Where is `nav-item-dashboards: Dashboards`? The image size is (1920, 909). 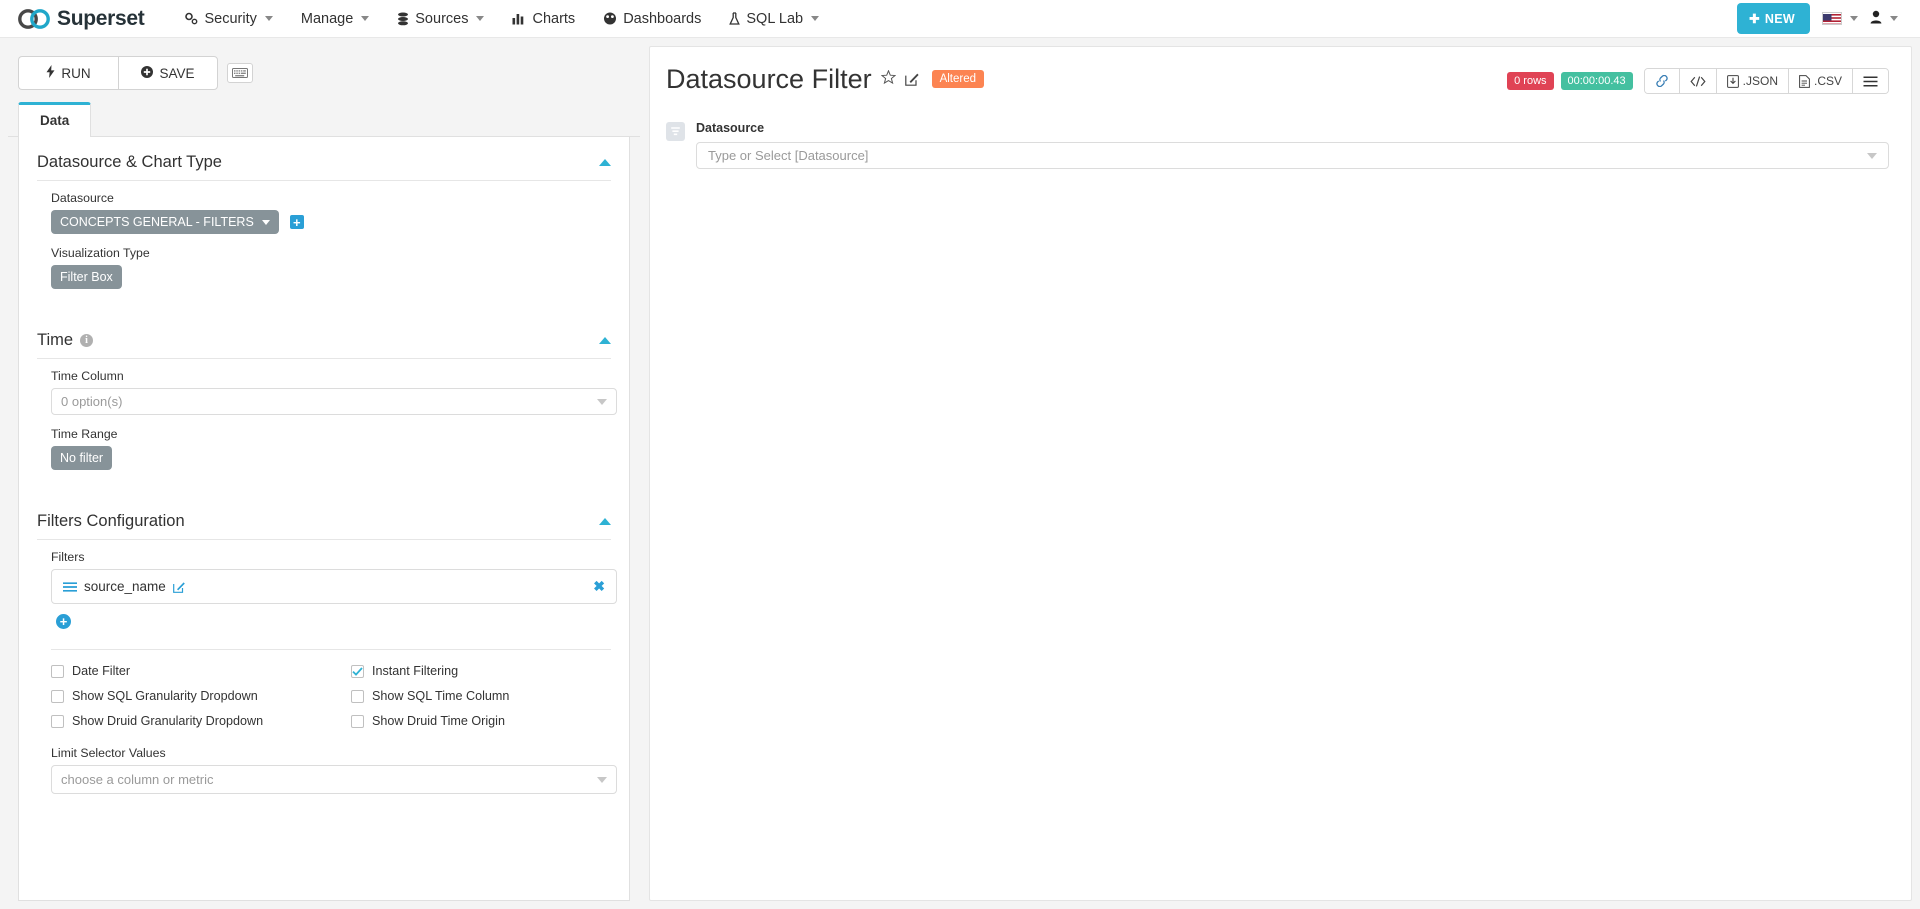
nav-item-dashboards: Dashboards is located at coordinates (652, 19).